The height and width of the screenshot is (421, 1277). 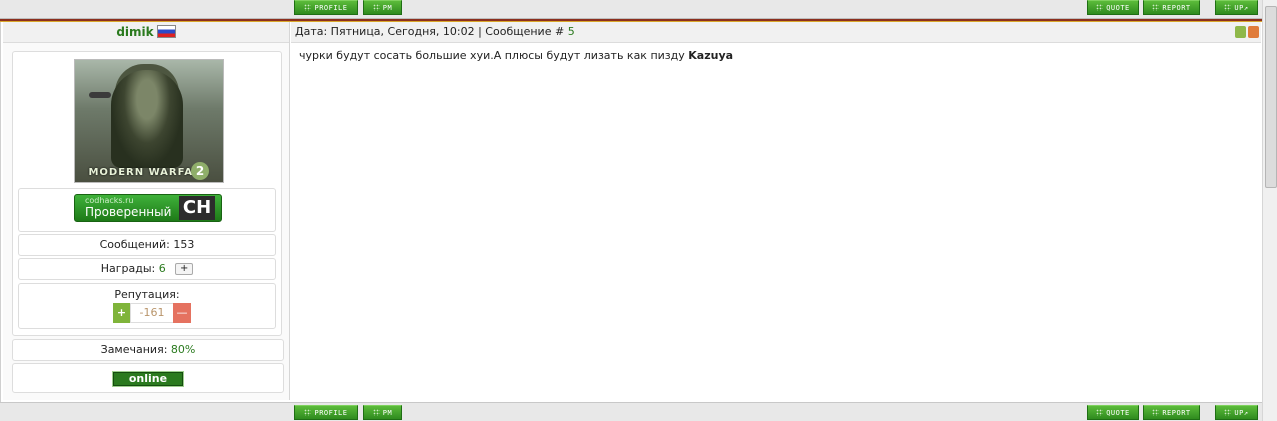 What do you see at coordinates (1253, 32) in the screenshot?
I see `thumbs-down-icon` at bounding box center [1253, 32].